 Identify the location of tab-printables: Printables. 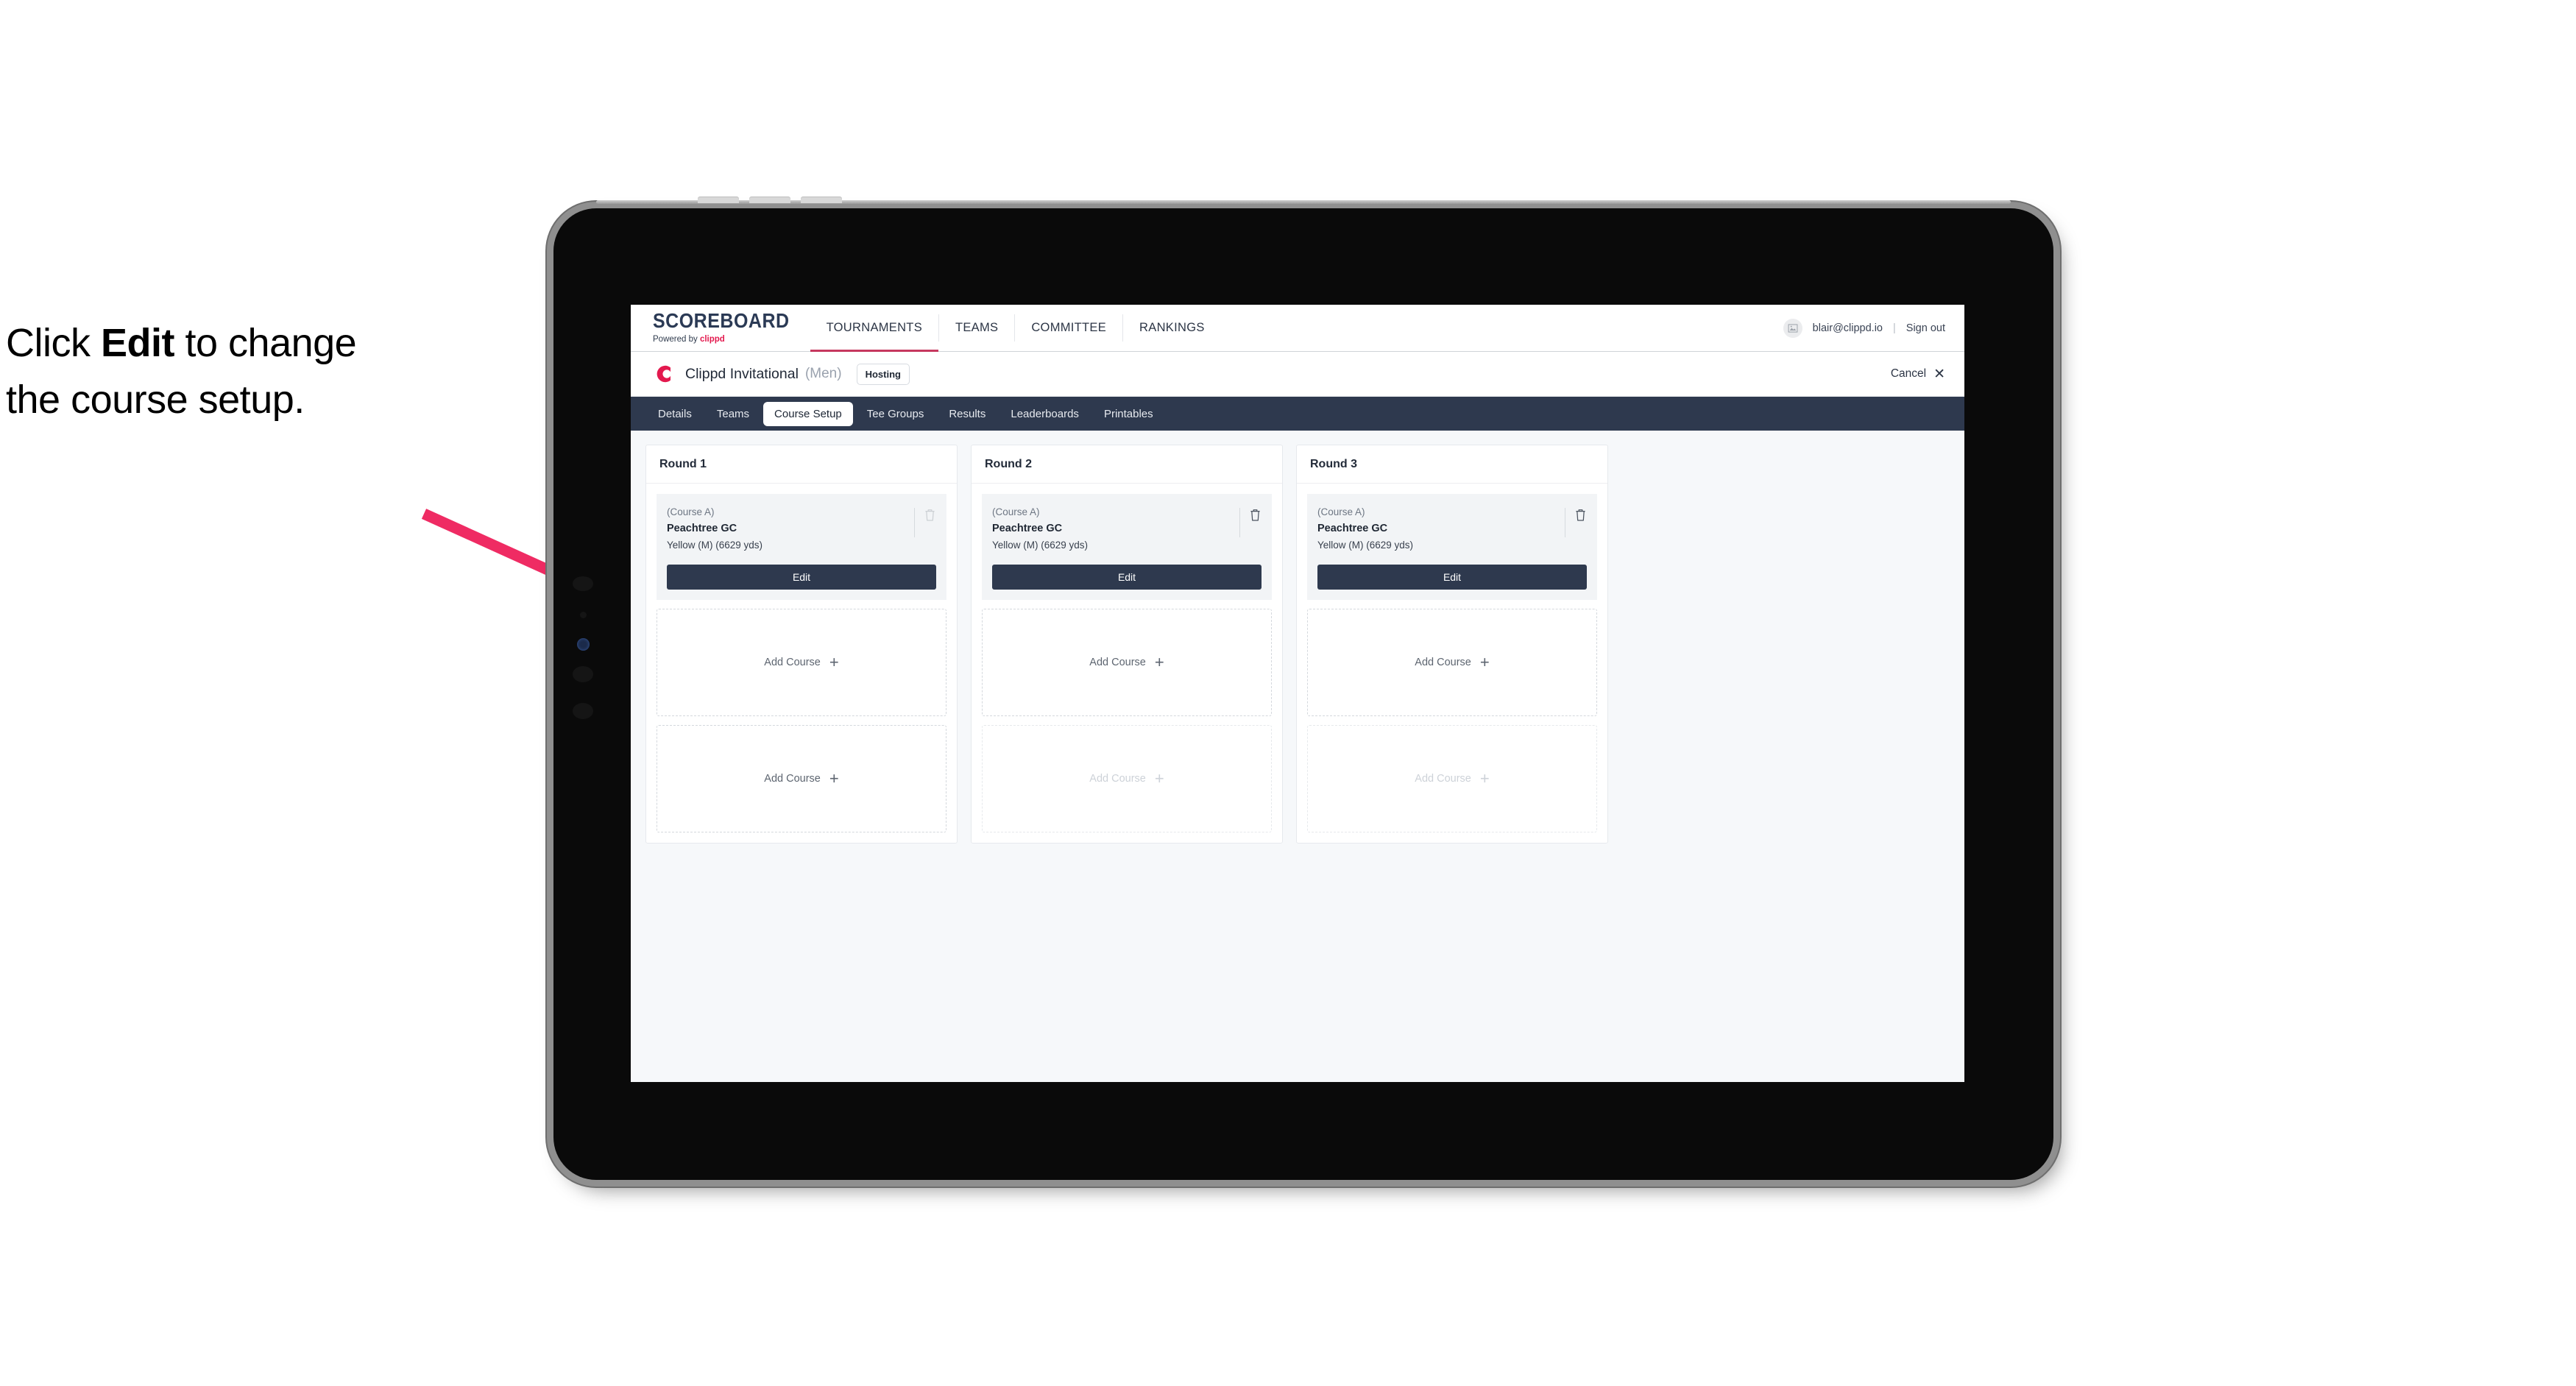
(1128, 414).